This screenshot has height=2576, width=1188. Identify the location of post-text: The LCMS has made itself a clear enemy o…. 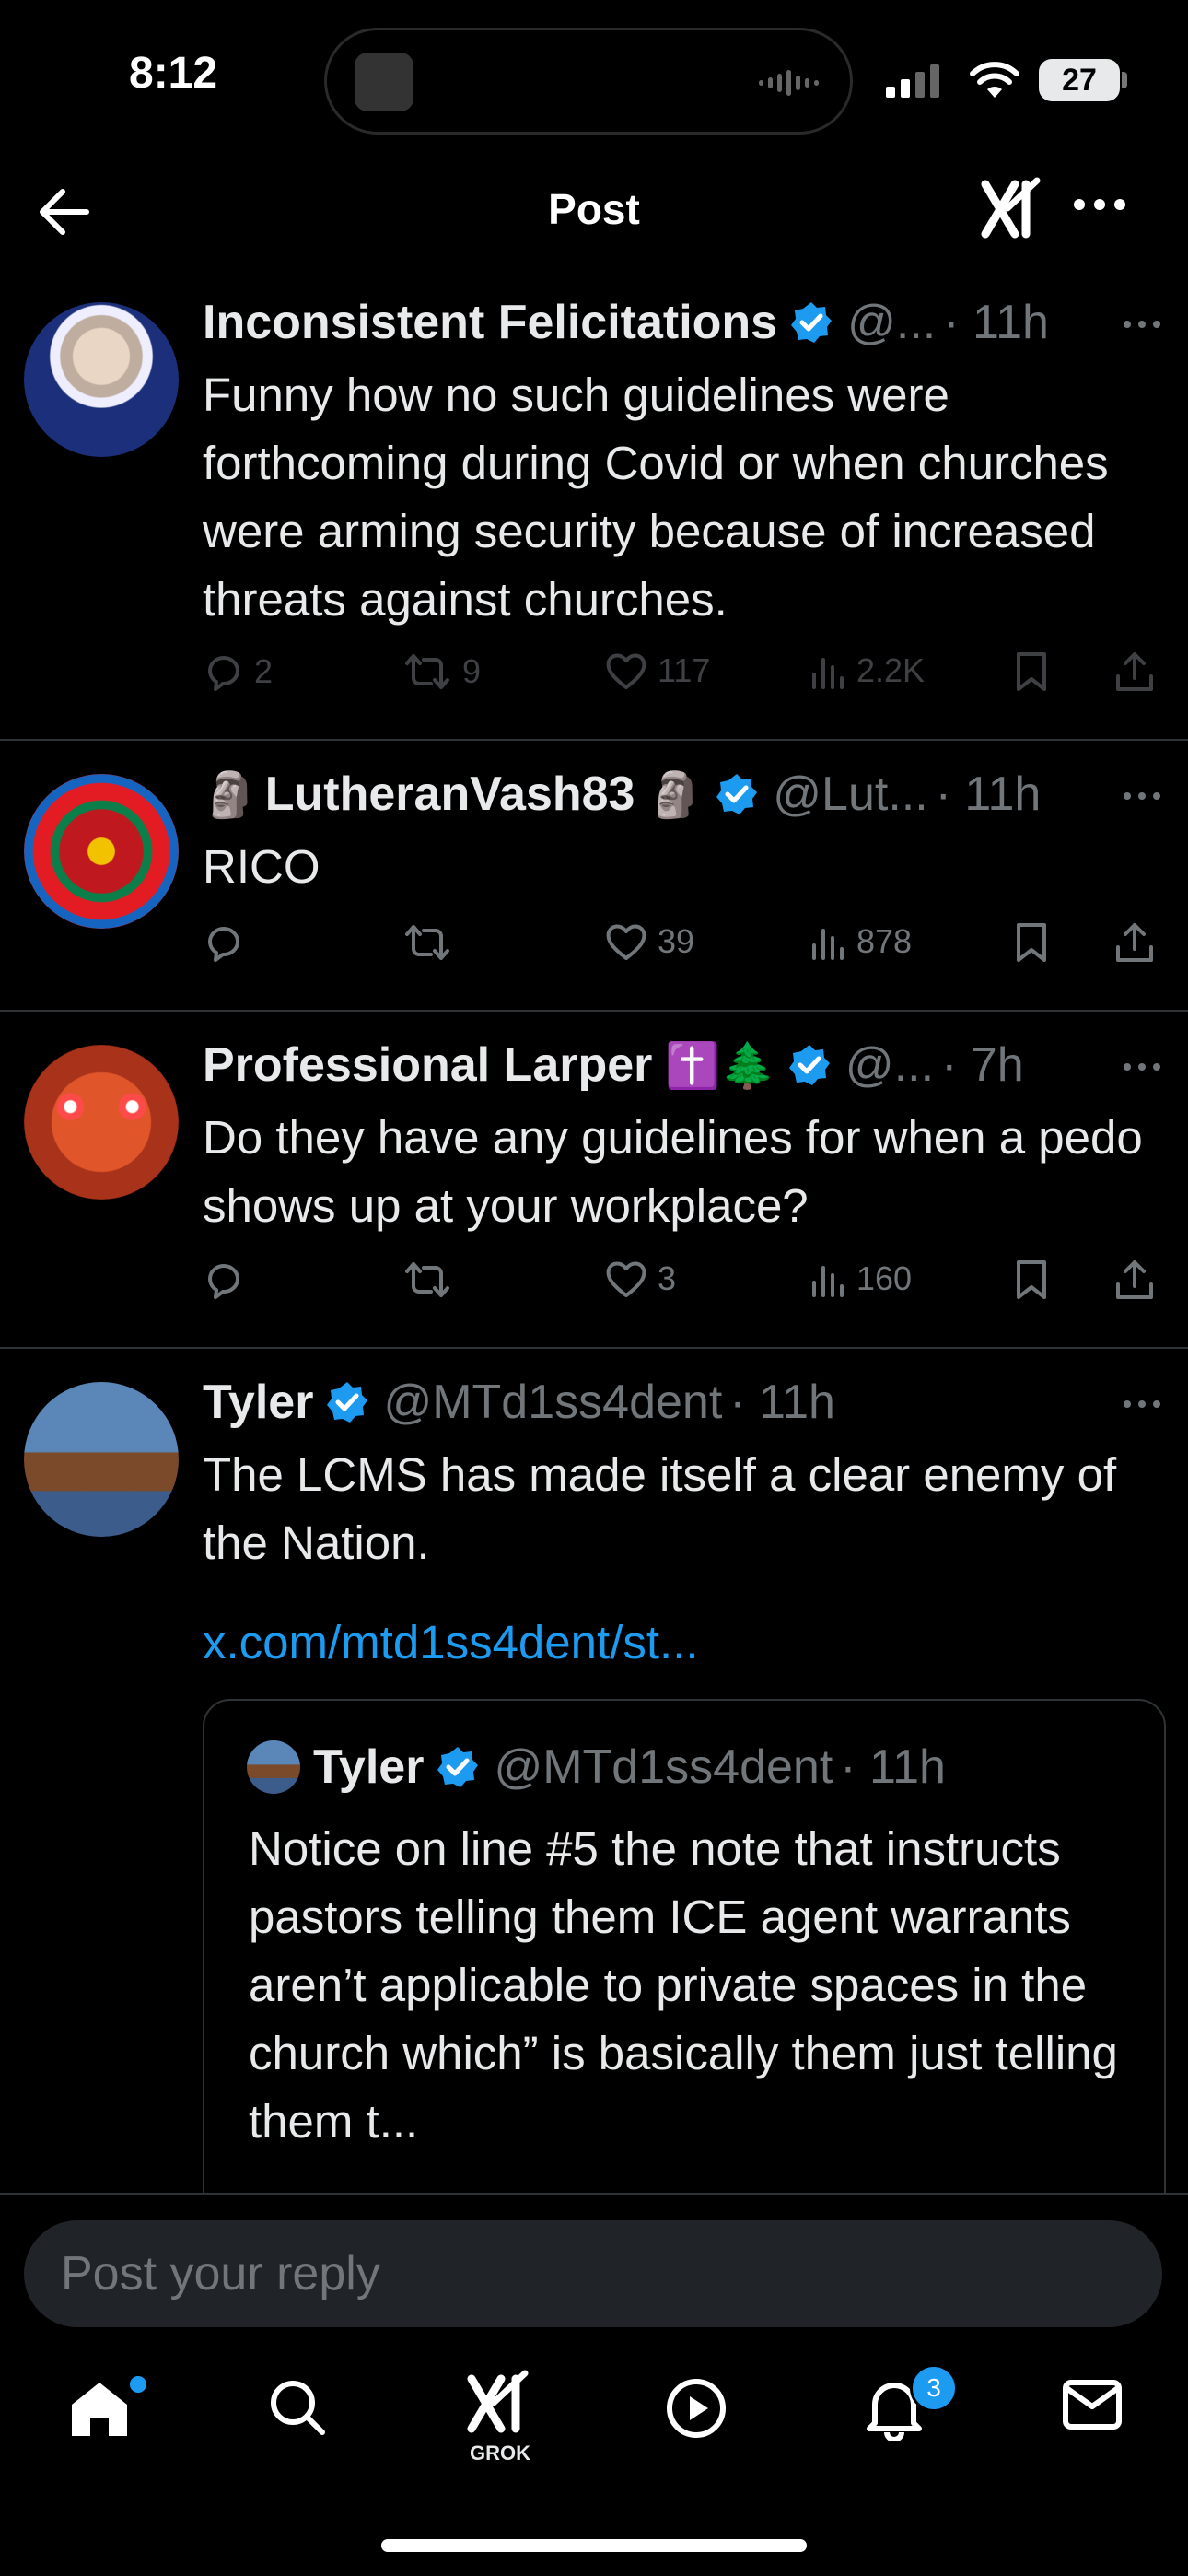
(660, 1509).